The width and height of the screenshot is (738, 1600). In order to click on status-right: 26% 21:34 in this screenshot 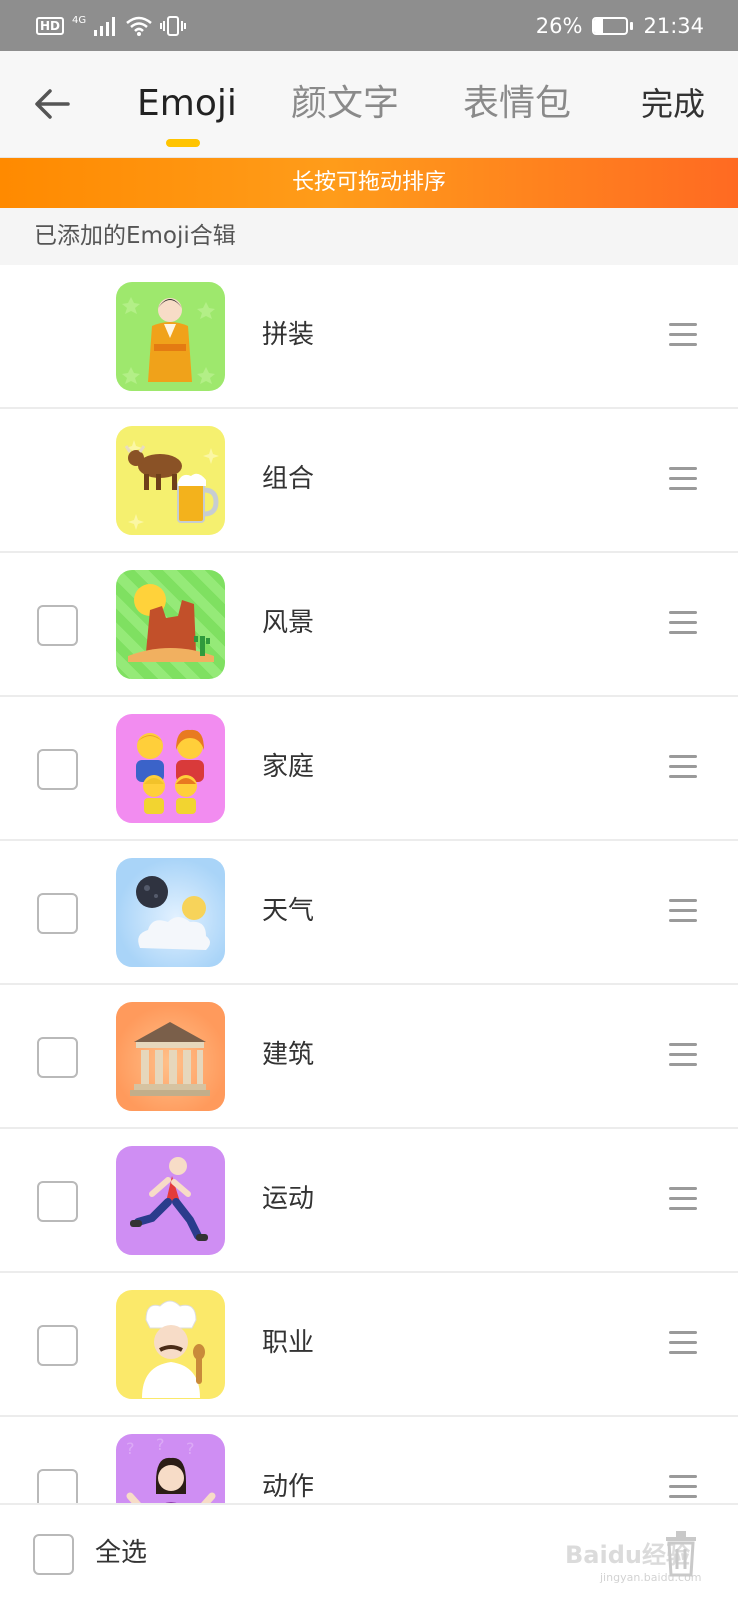, I will do `click(620, 26)`.